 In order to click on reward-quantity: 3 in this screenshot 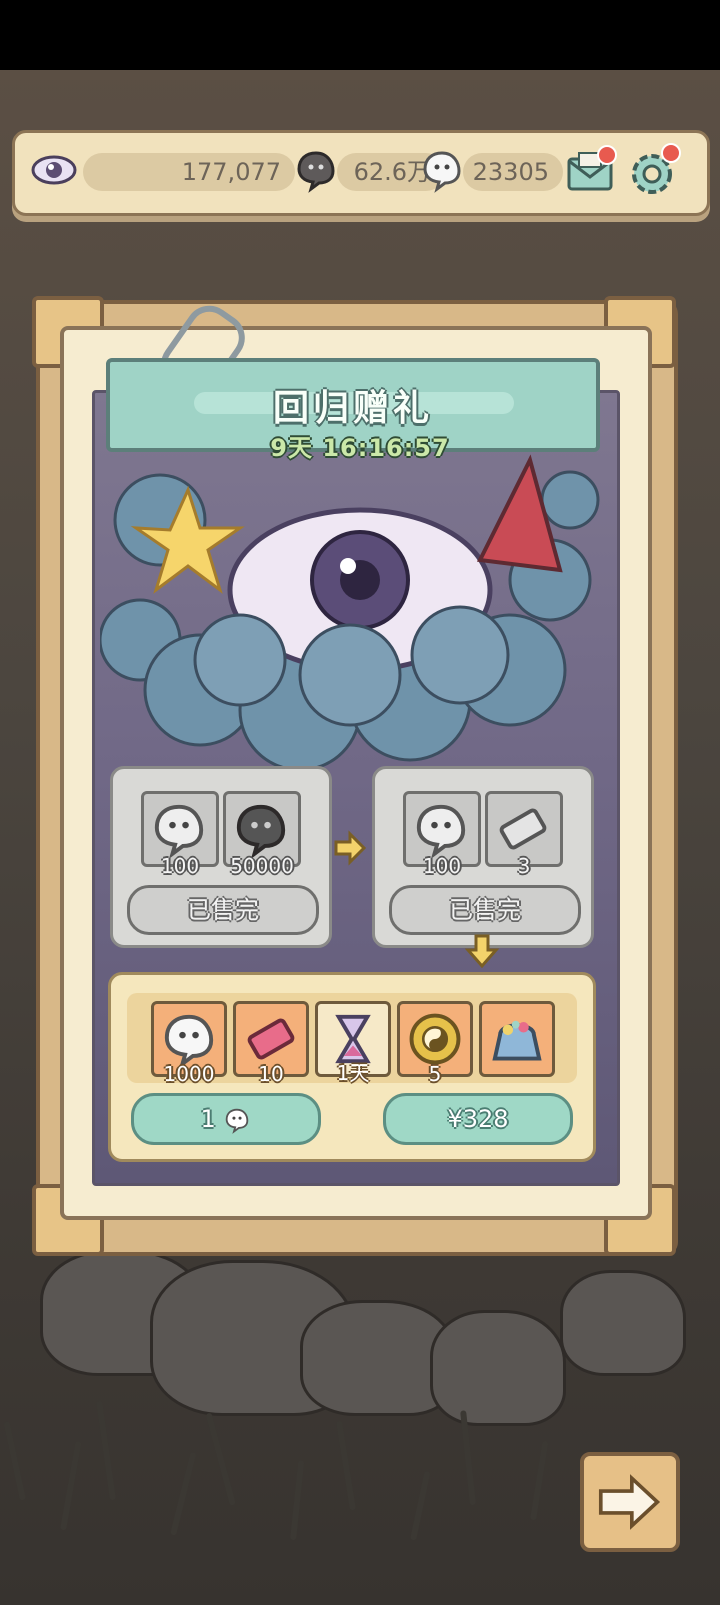, I will do `click(524, 866)`.